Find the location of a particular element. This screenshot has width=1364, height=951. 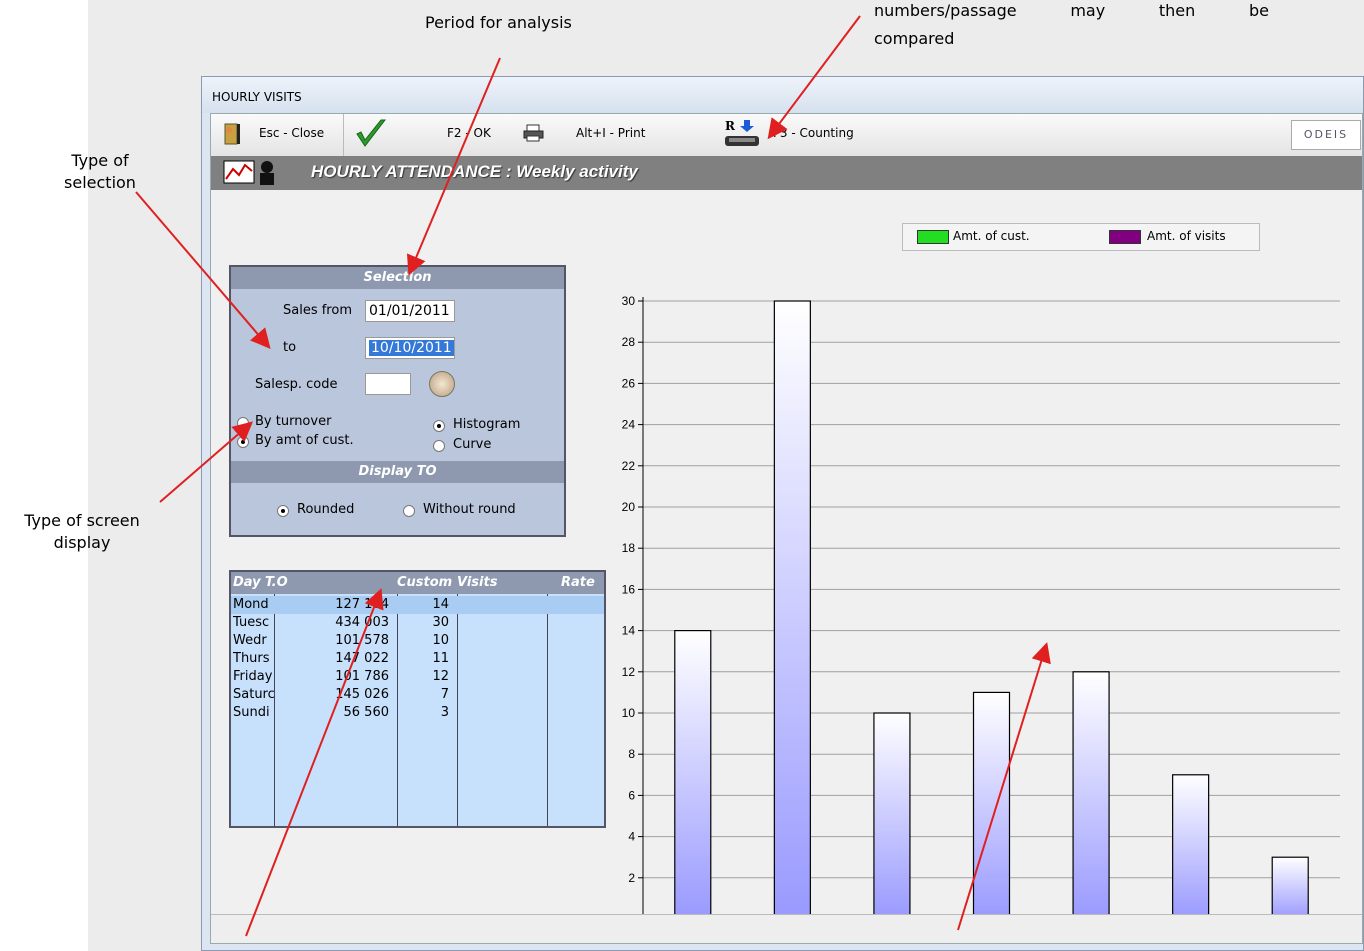

arrow-selection-type is located at coordinates (203, 270).